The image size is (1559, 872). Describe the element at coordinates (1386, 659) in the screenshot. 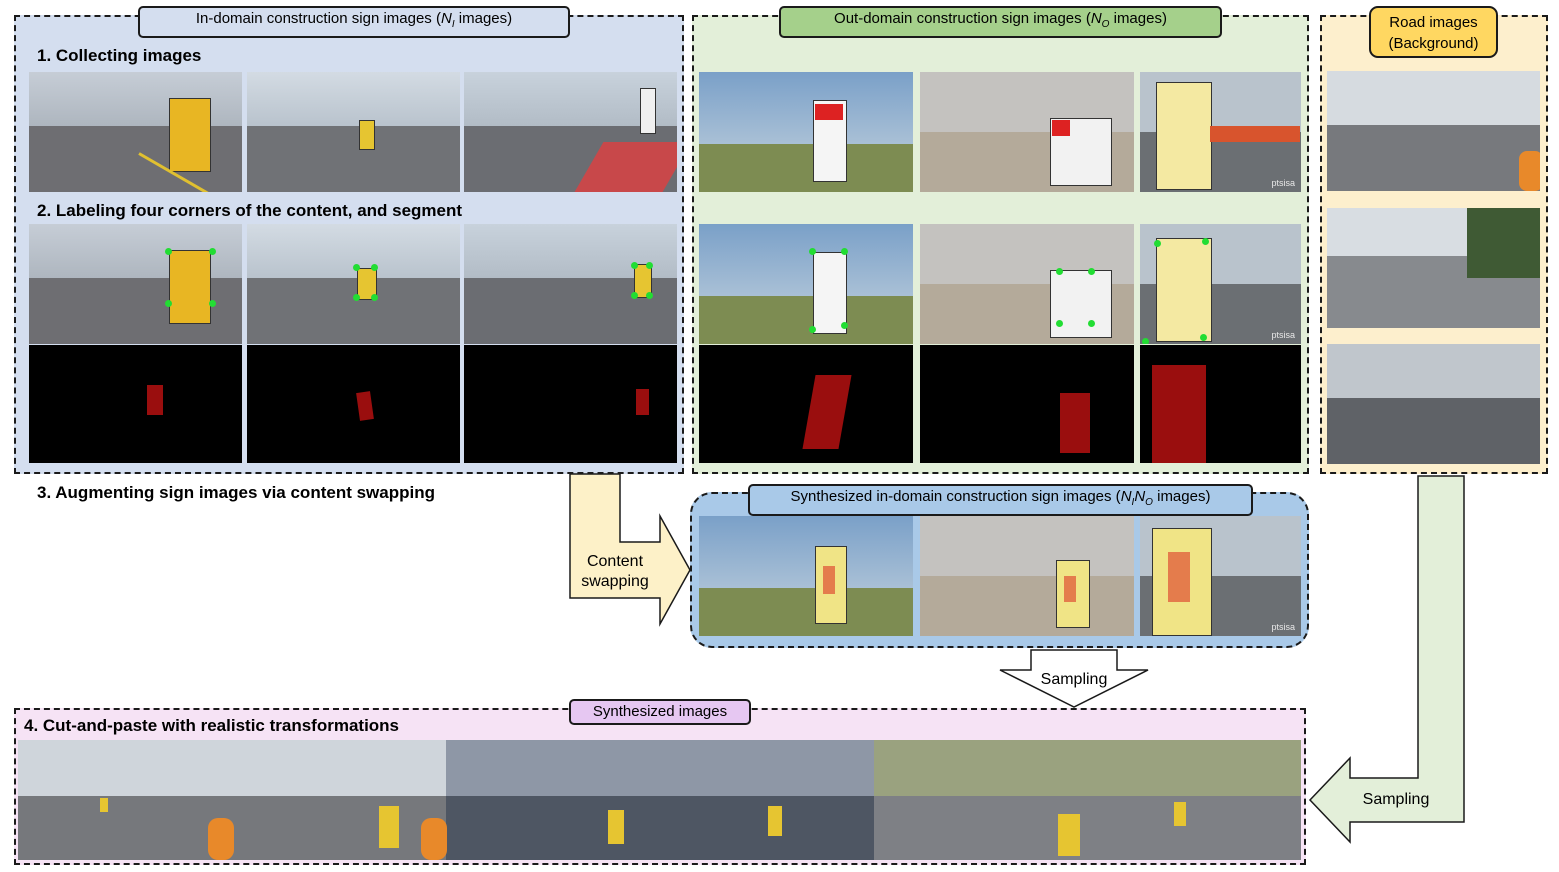

I see `sampling-left-arrow` at that location.